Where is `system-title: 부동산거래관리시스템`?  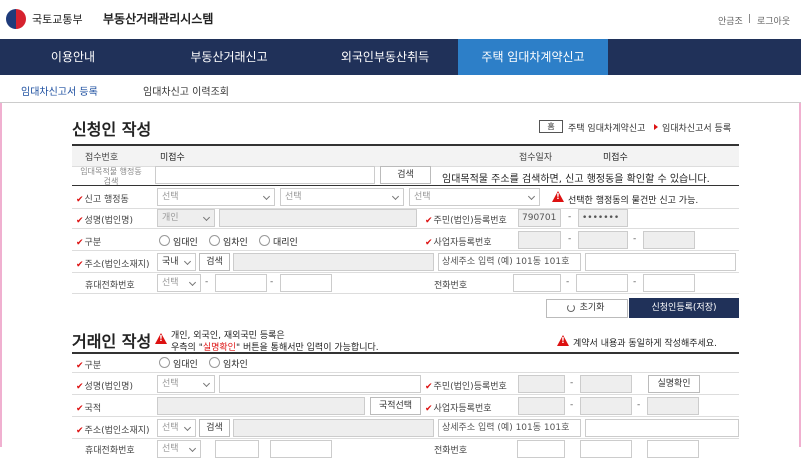 system-title: 부동산거래관리시스템 is located at coordinates (158, 18).